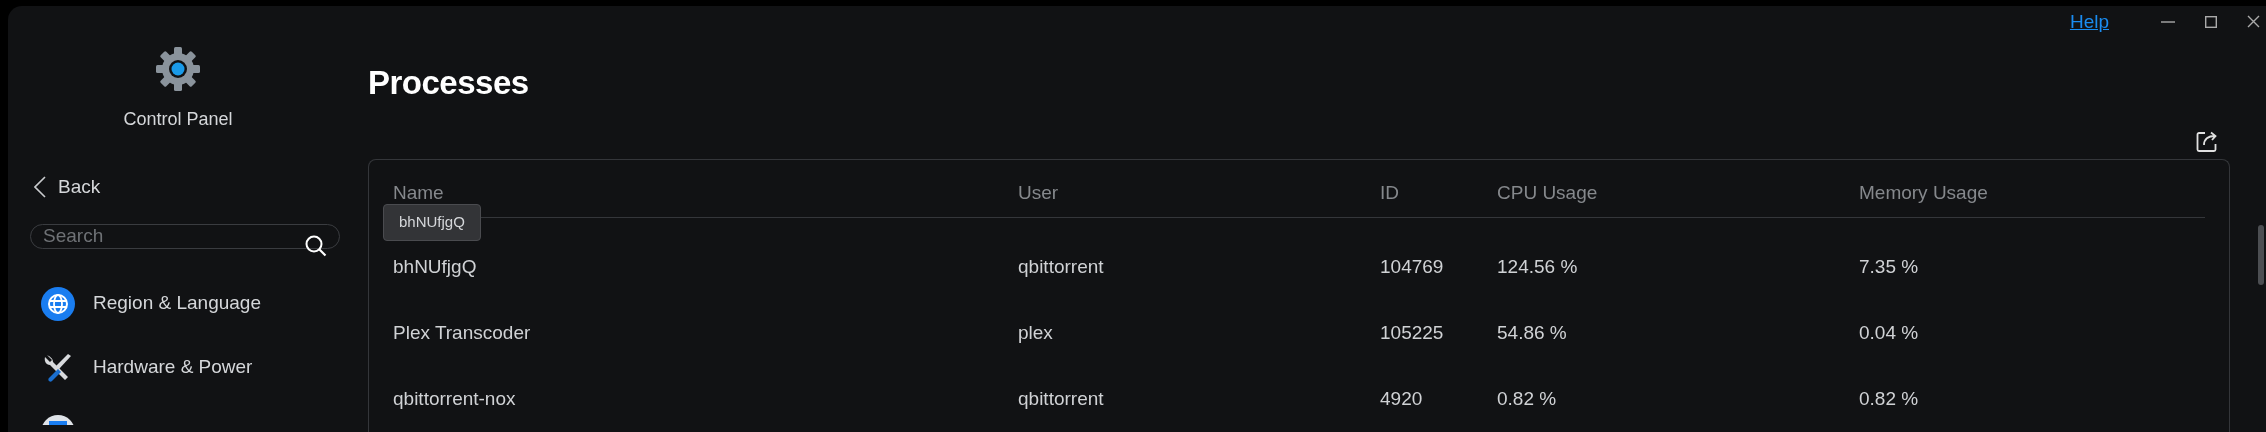 The height and width of the screenshot is (432, 2266). I want to click on app-title: Control Panel, so click(178, 119).